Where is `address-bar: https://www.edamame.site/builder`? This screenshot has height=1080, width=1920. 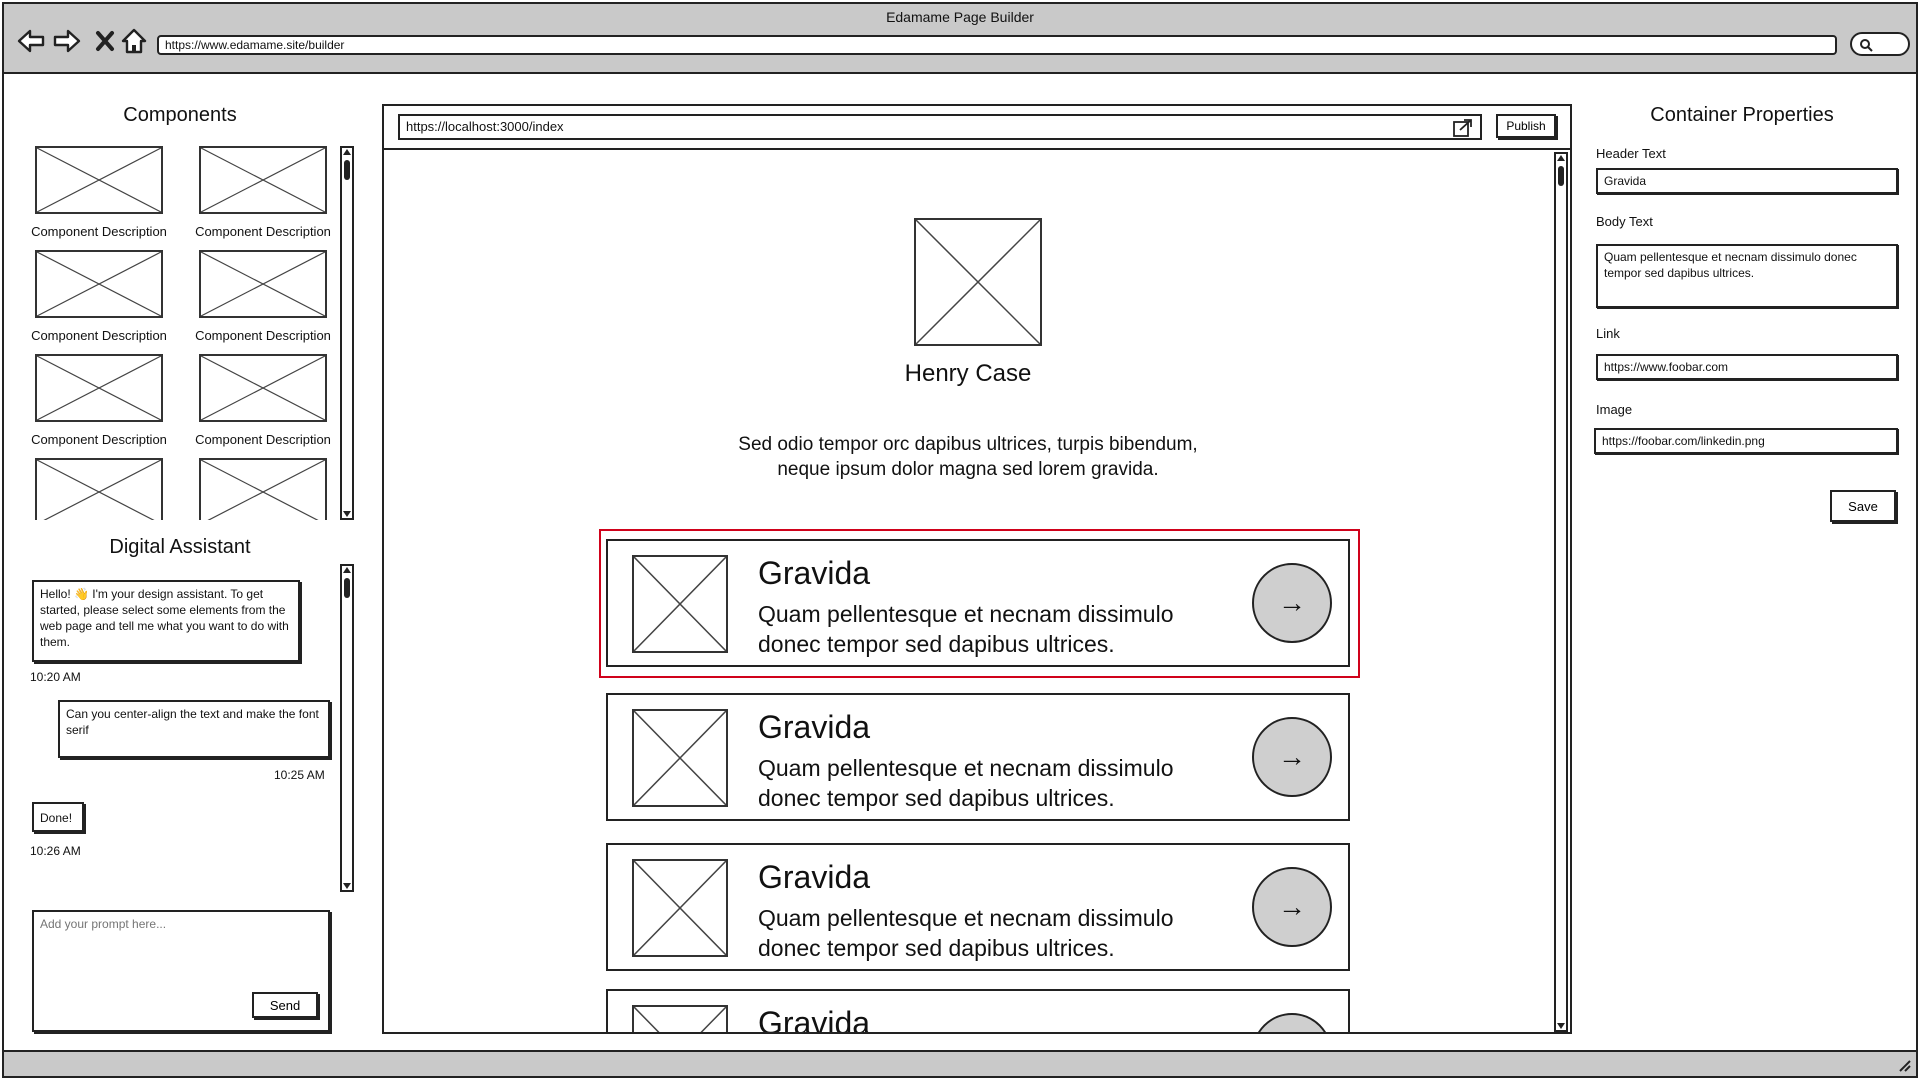 address-bar: https://www.edamame.site/builder is located at coordinates (997, 45).